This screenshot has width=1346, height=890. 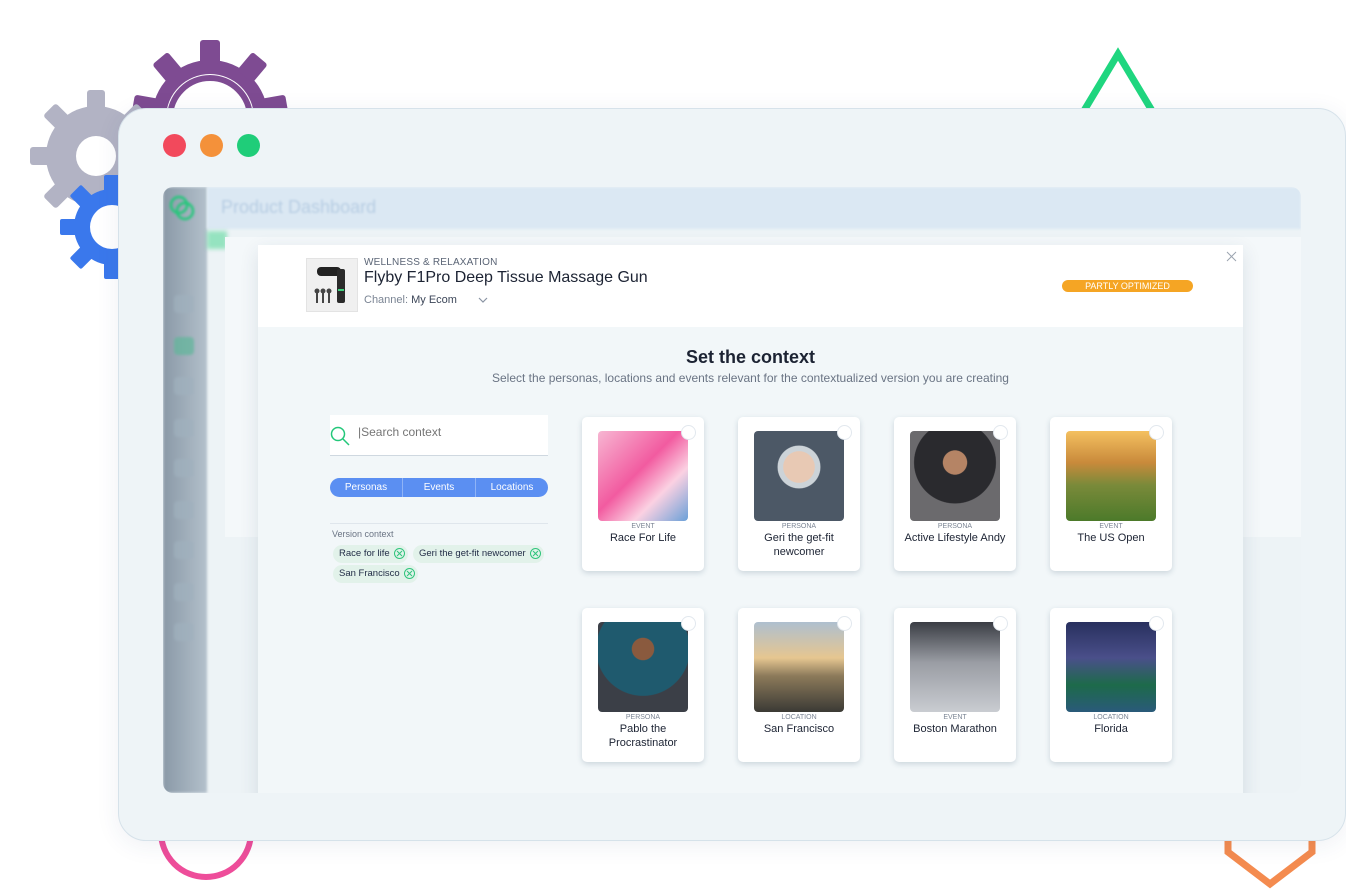 I want to click on chevron-down-icon, so click(x=483, y=300).